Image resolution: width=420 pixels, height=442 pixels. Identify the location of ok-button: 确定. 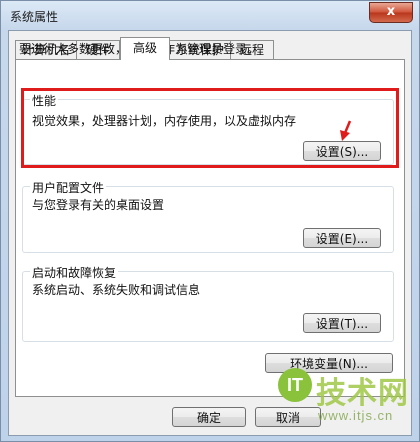
(209, 417).